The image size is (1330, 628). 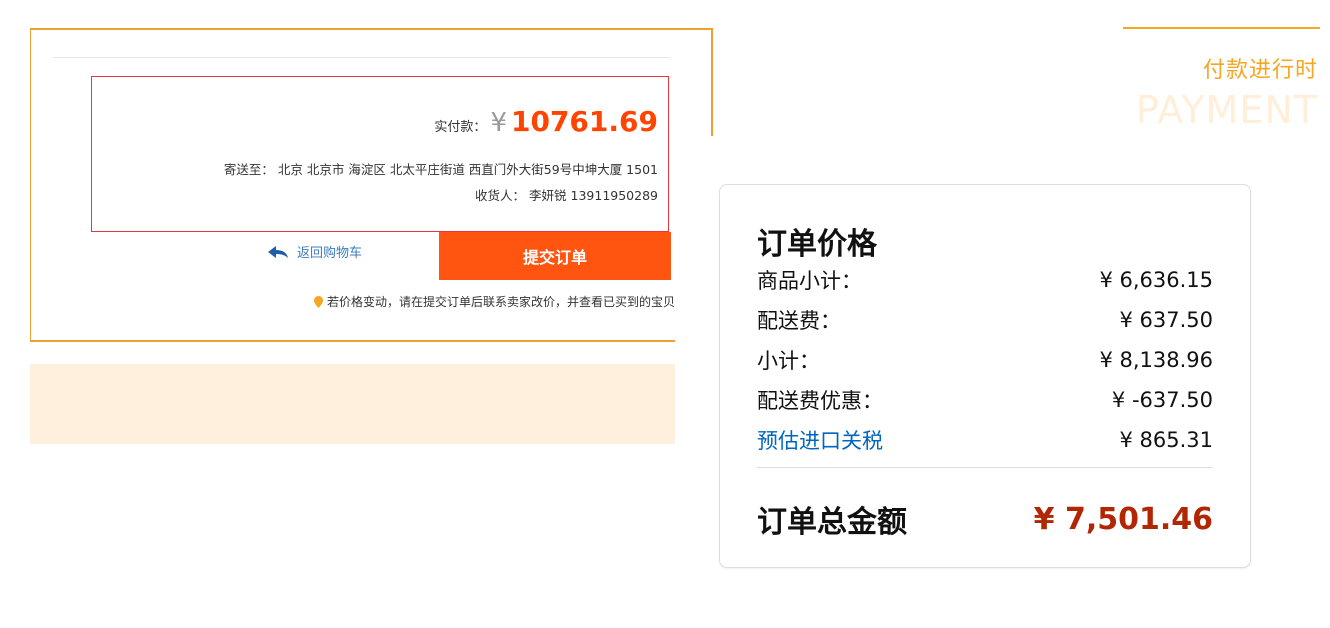 I want to click on back-to-cart-link: 返回购物车, so click(x=314, y=251).